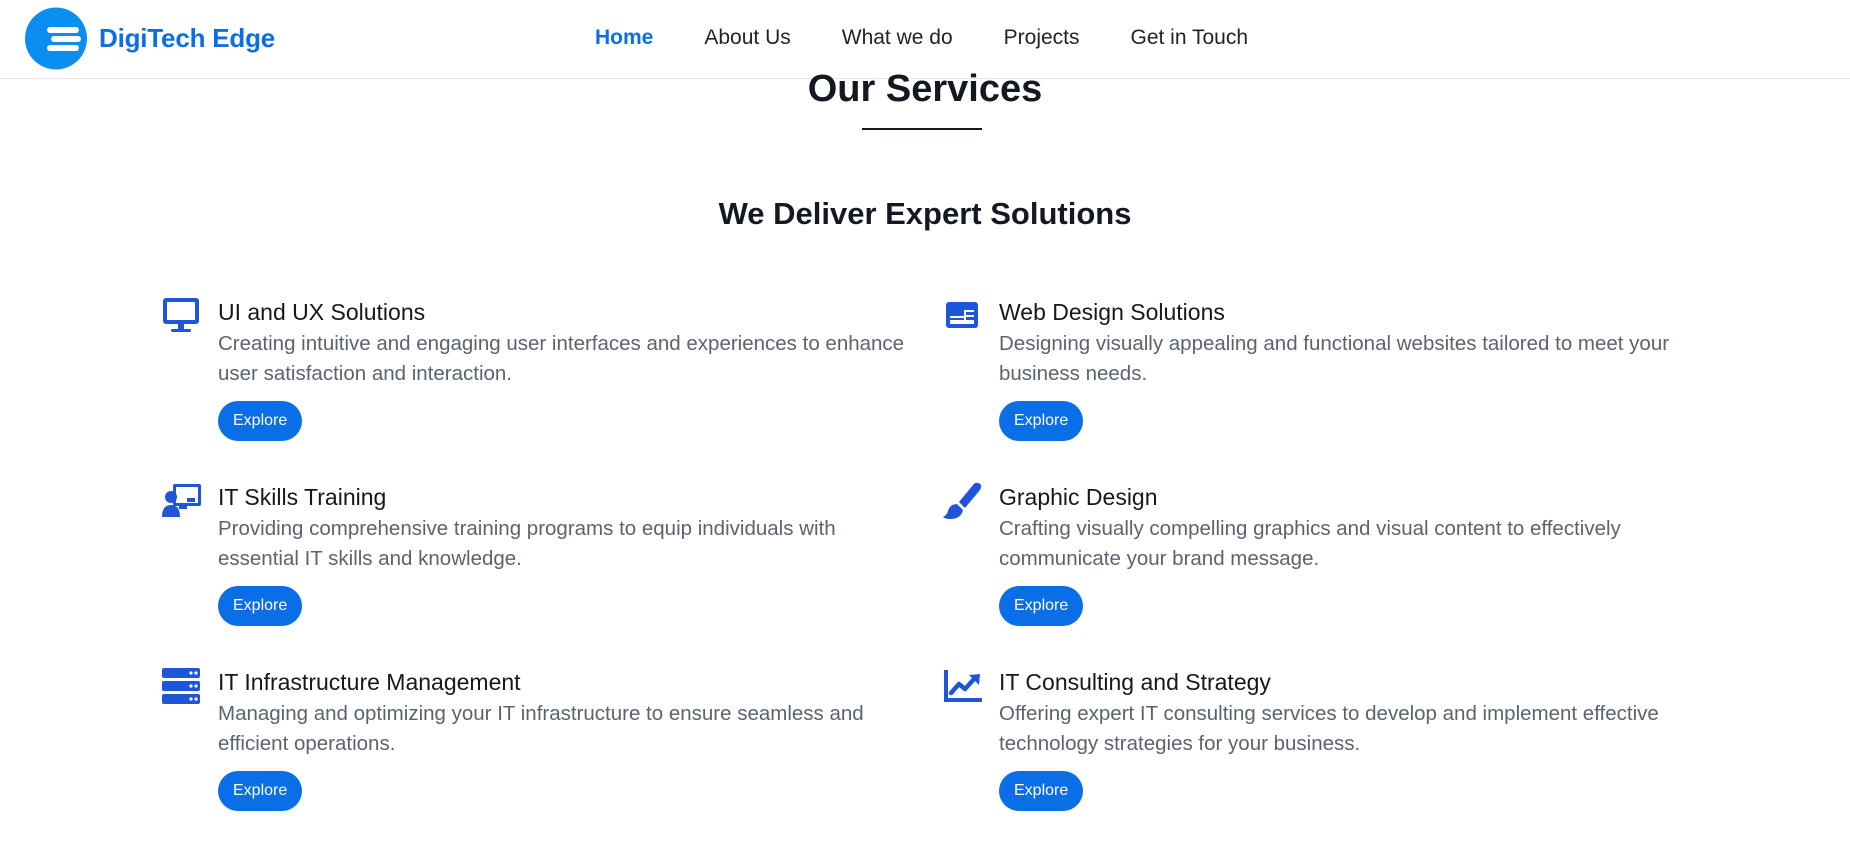 Image resolution: width=1850 pixels, height=846 pixels. What do you see at coordinates (1135, 682) in the screenshot?
I see `service-title: IT Consulting and Strategy` at bounding box center [1135, 682].